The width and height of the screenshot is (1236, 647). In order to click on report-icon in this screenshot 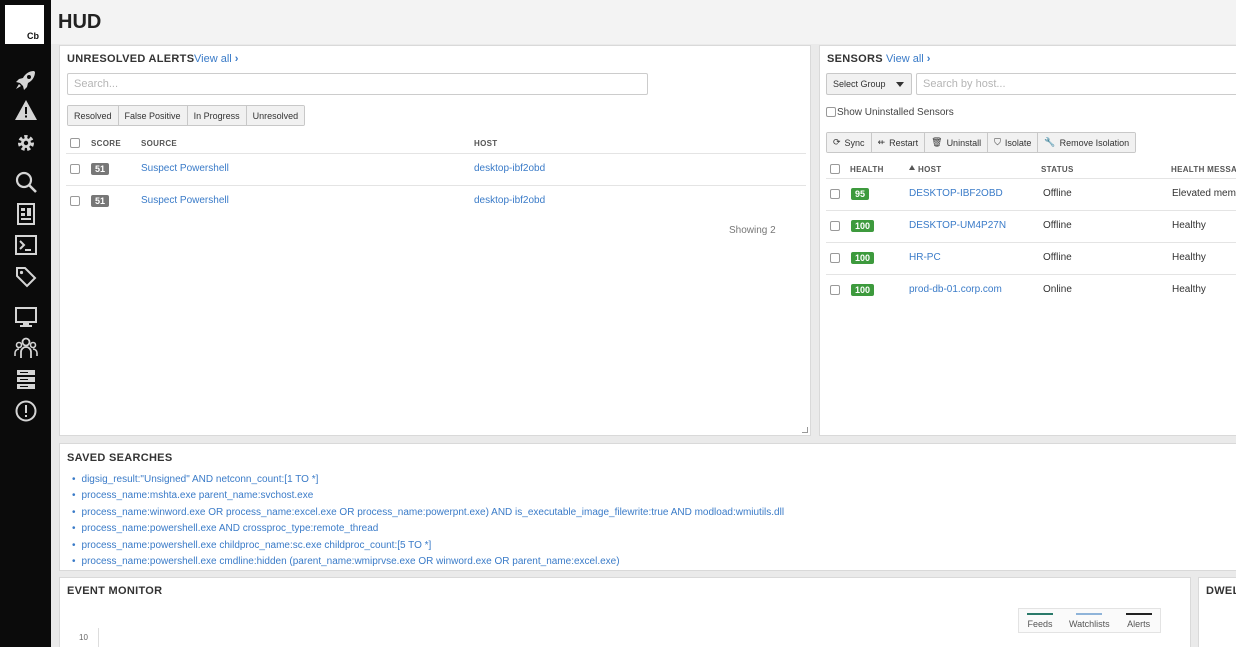, I will do `click(26, 214)`.